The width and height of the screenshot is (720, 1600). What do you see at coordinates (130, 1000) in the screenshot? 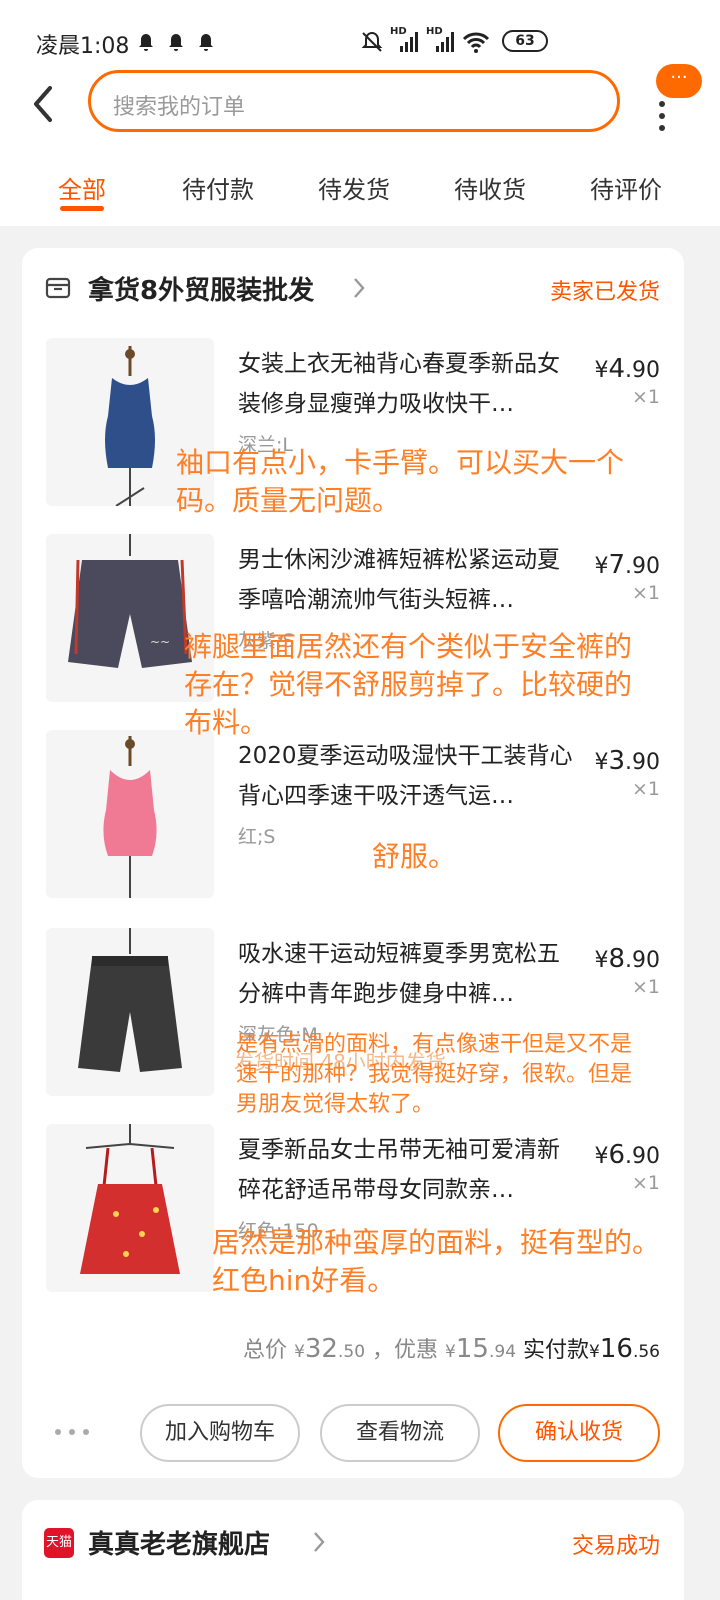
I see `shorts-image` at bounding box center [130, 1000].